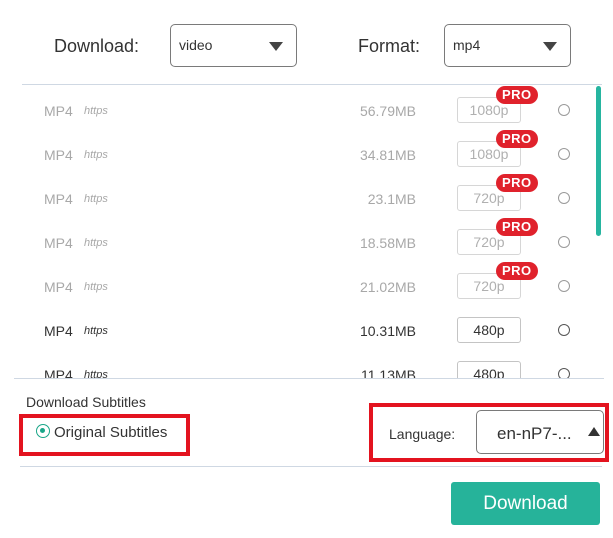  Describe the element at coordinates (290, 109) in the screenshot. I see `format-row: MP4 https 56.79MB 1080p PRO` at that location.